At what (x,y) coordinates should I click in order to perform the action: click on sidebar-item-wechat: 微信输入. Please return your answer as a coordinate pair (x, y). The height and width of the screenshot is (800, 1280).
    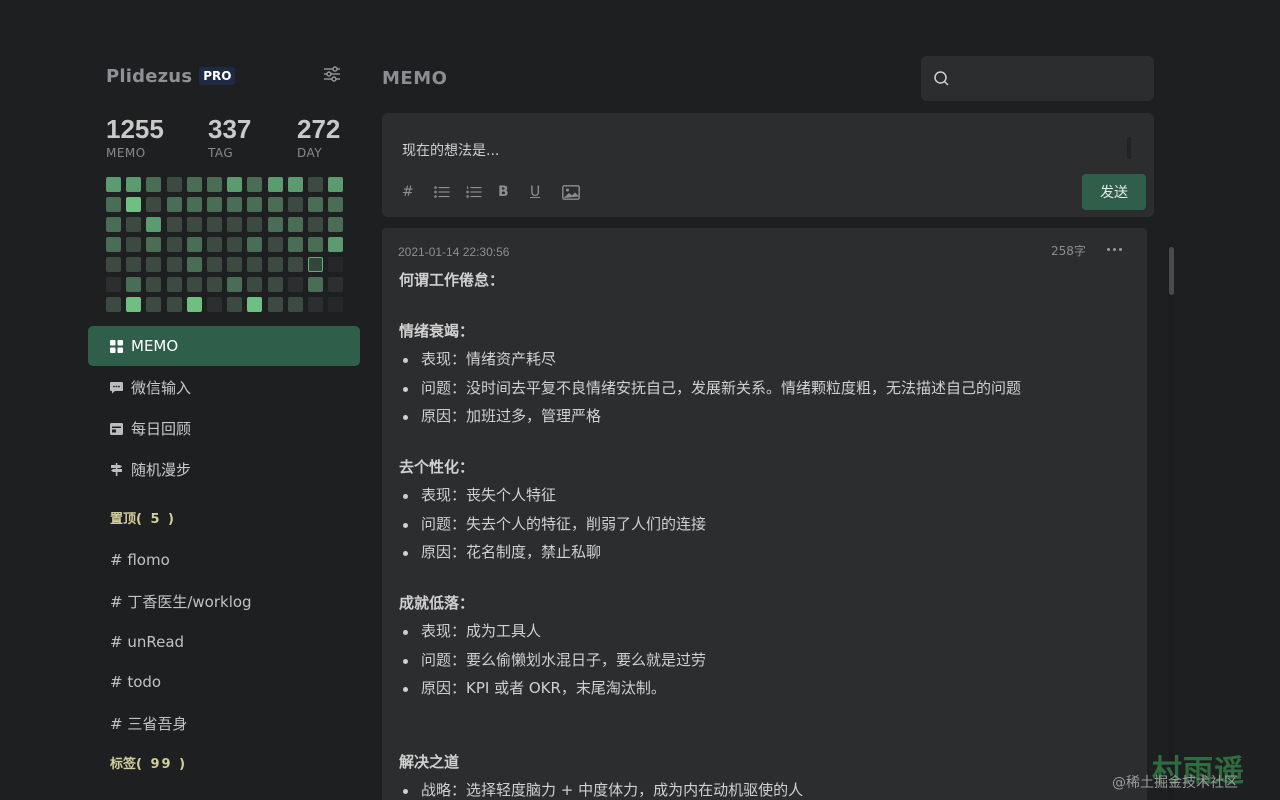
    Looking at the image, I should click on (224, 387).